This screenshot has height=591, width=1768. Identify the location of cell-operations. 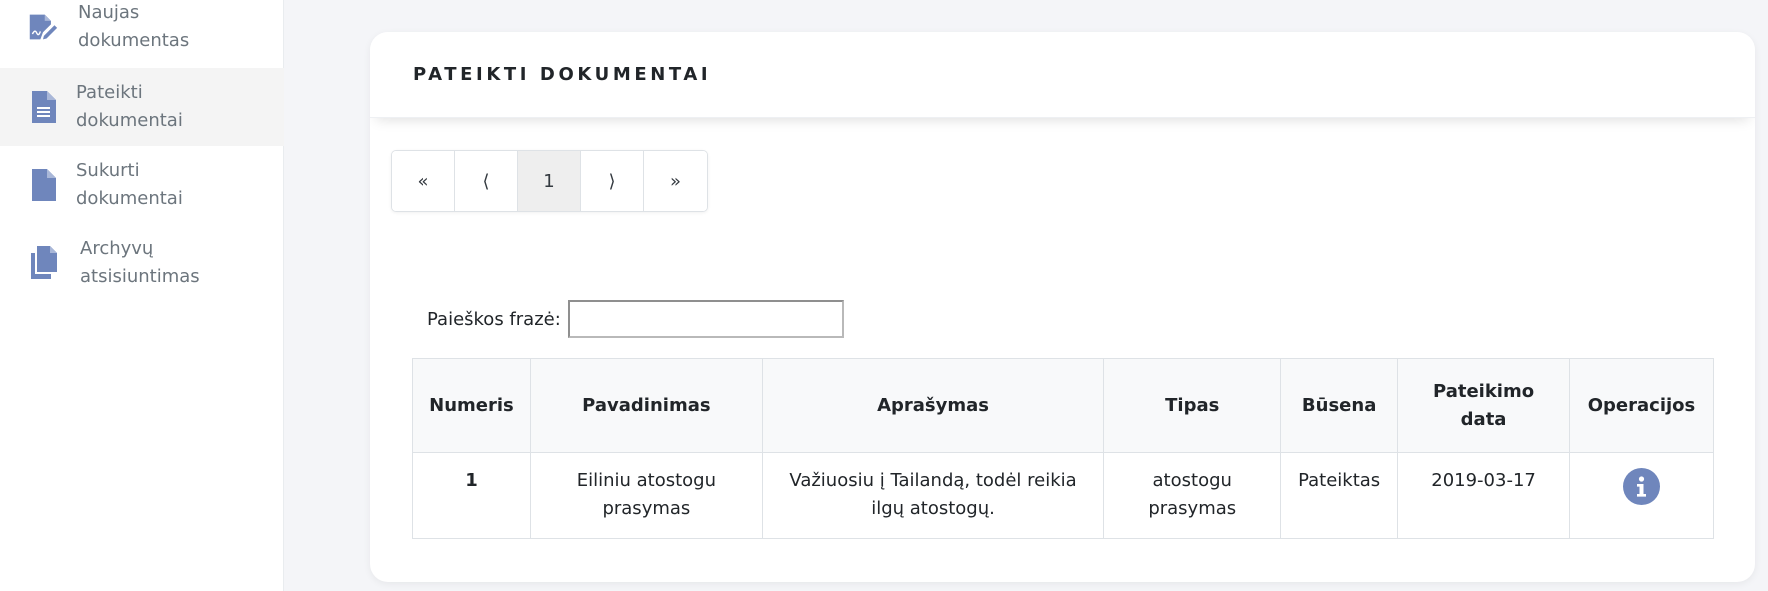
(1641, 495).